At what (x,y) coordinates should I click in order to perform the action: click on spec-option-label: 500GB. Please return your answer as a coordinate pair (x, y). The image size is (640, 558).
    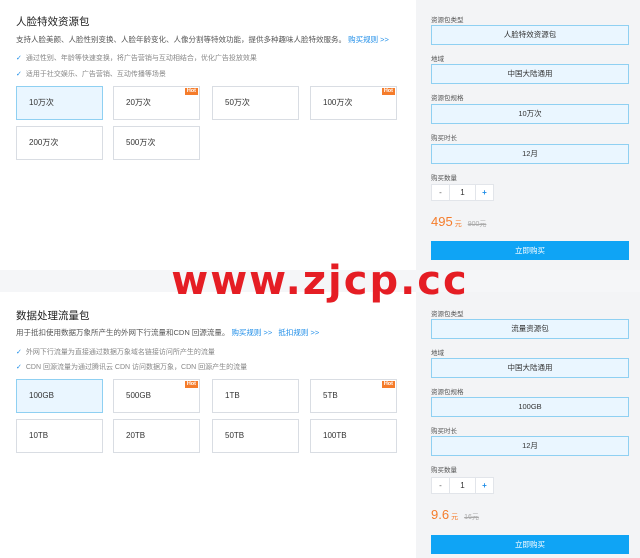
    Looking at the image, I should click on (138, 395).